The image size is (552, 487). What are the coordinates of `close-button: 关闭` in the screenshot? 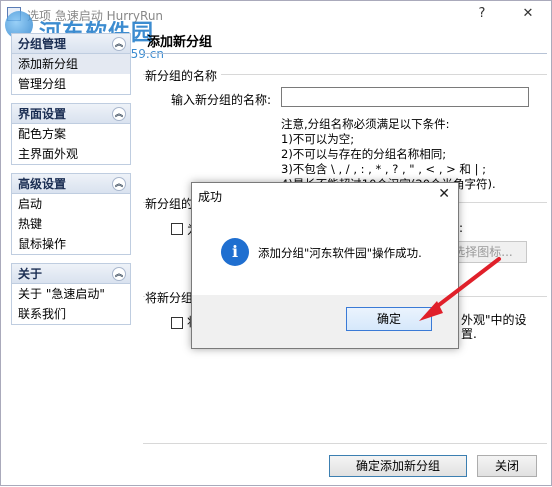 It's located at (507, 466).